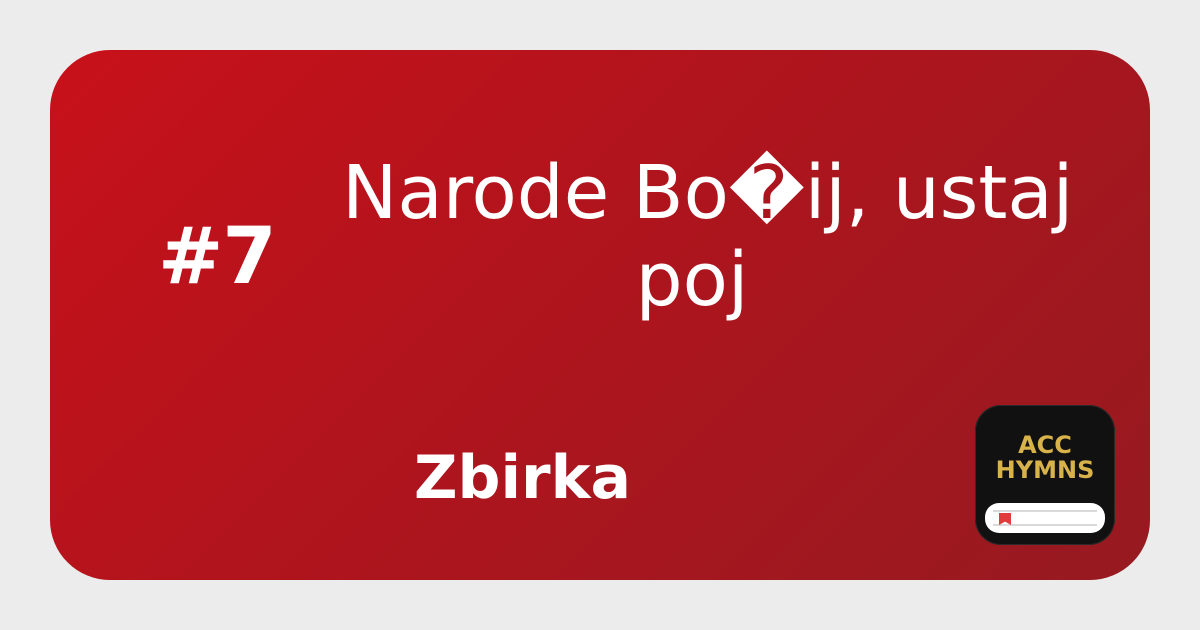 The height and width of the screenshot is (630, 1200). Describe the element at coordinates (708, 193) in the screenshot. I see `hymn-title-line-1: Narode Bo�ij, ustaj` at that location.